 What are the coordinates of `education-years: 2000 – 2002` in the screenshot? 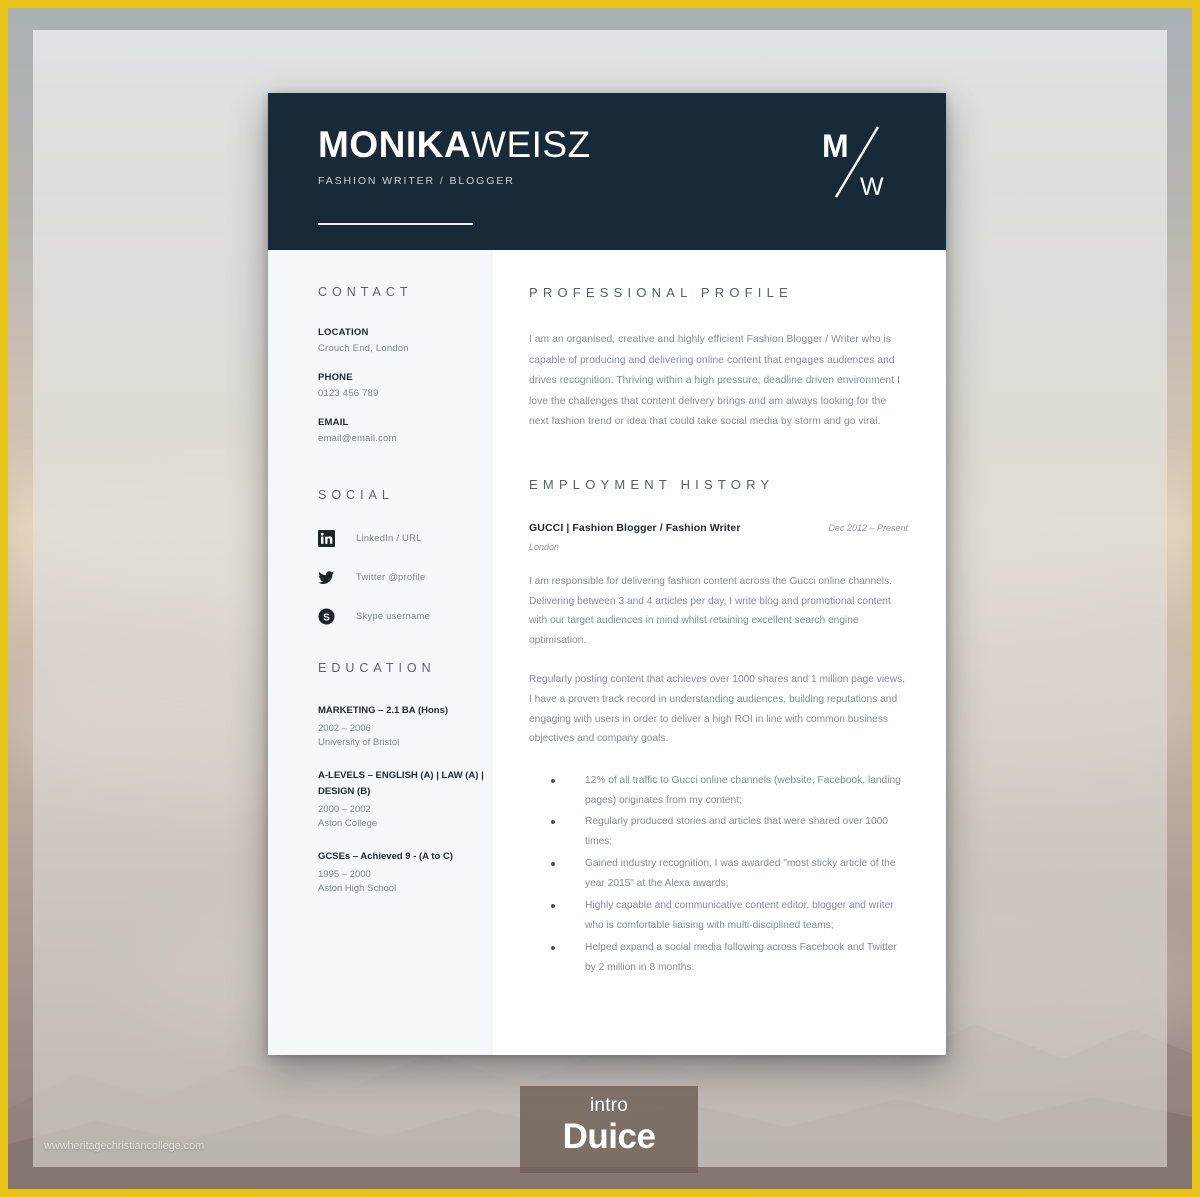 It's located at (344, 809).